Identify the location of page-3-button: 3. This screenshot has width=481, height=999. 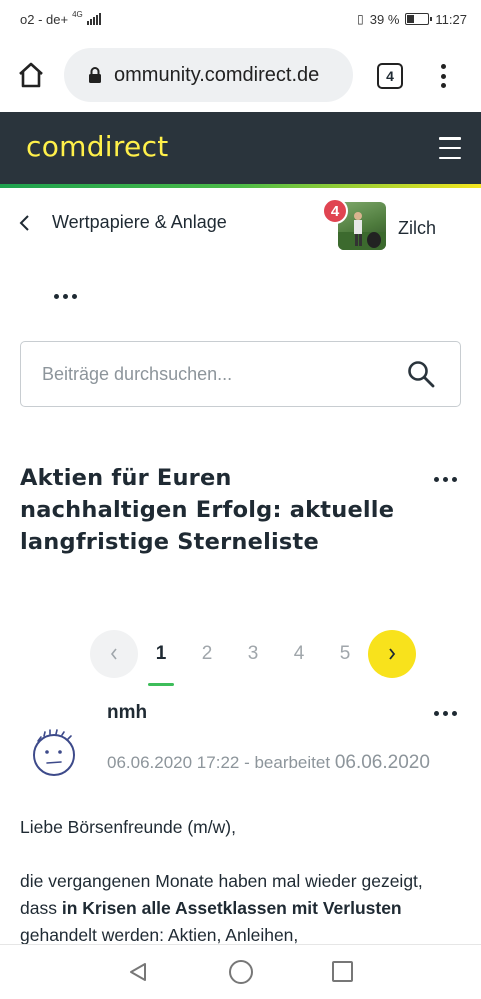
(253, 654).